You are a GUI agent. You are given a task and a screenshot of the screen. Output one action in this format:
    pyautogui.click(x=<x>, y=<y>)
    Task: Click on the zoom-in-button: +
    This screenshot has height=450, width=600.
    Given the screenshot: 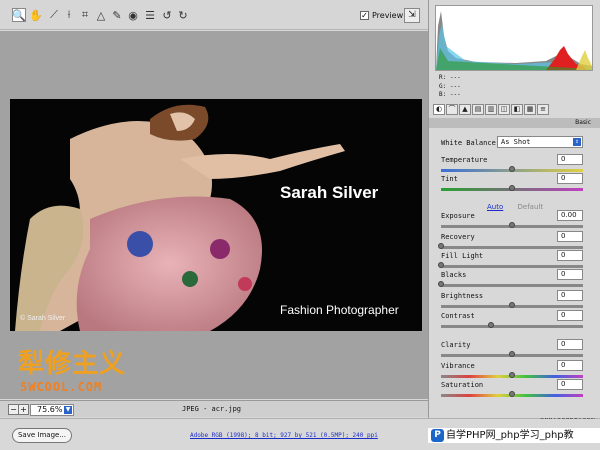 What is the action you would take?
    pyautogui.click(x=23, y=409)
    